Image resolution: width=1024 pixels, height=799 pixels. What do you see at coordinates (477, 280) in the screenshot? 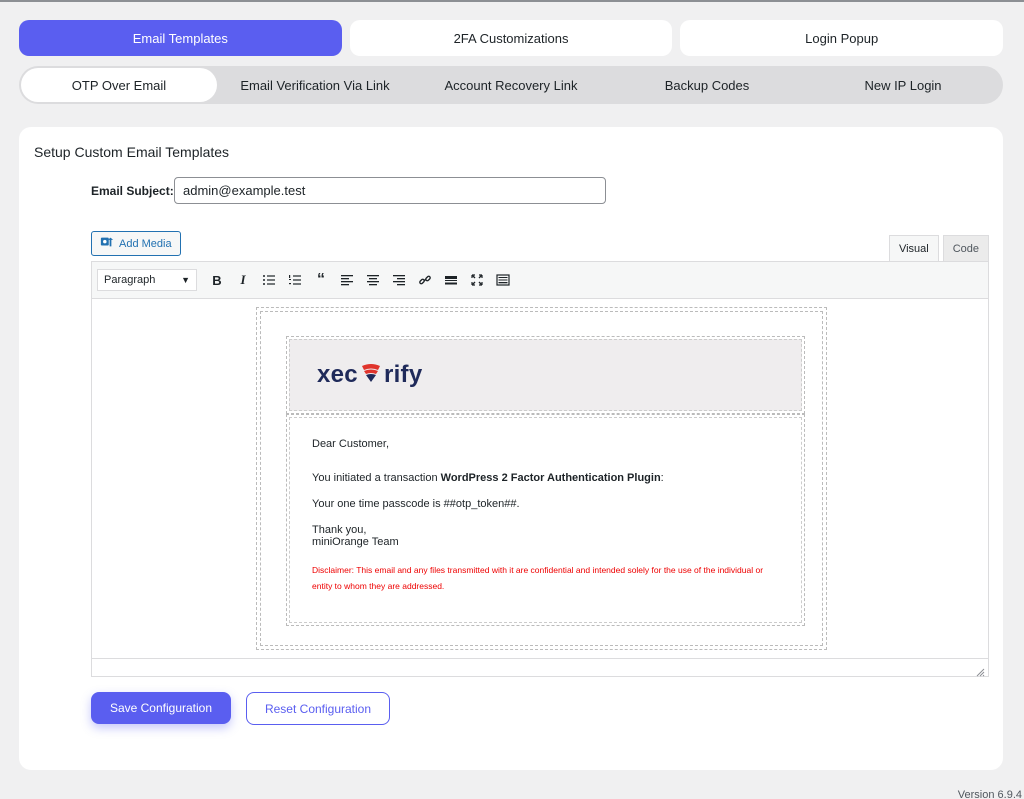
I see `fullscreen-icon` at bounding box center [477, 280].